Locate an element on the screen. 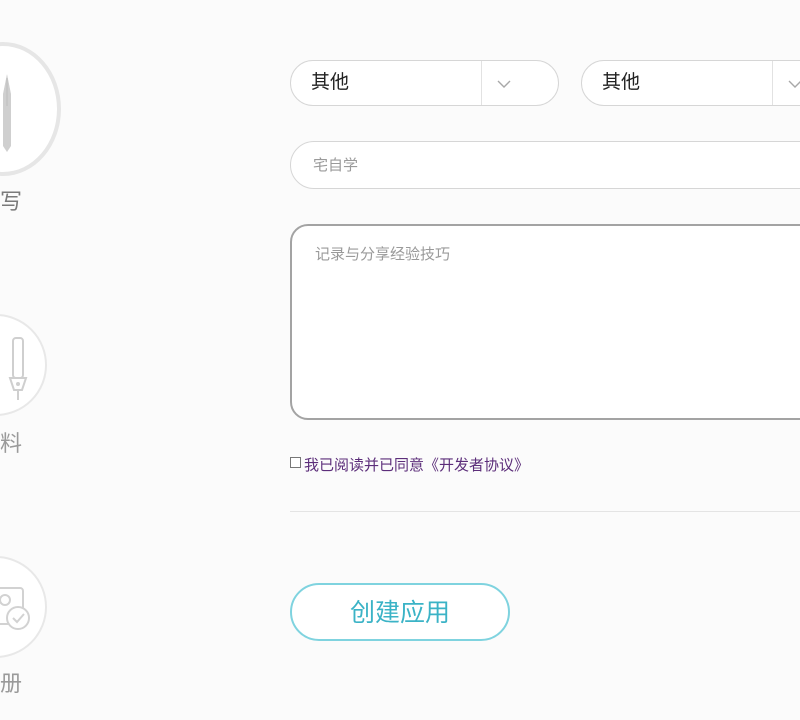  developer-agreement-link: 我已阅读并已同意《开发者协议》 is located at coordinates (416, 465).